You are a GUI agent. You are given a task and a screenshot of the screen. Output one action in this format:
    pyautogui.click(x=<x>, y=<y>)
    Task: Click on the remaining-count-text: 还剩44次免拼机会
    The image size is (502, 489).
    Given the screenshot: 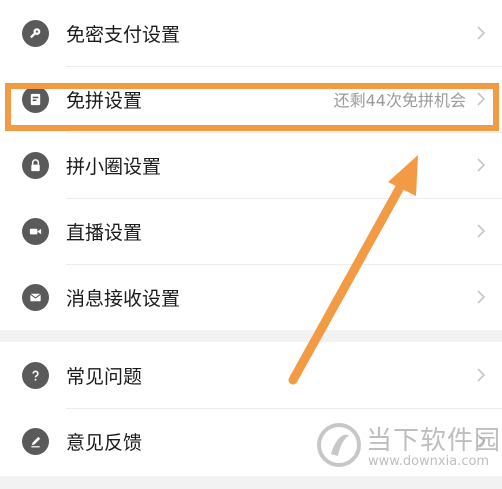 What is the action you would take?
    pyautogui.click(x=399, y=100)
    